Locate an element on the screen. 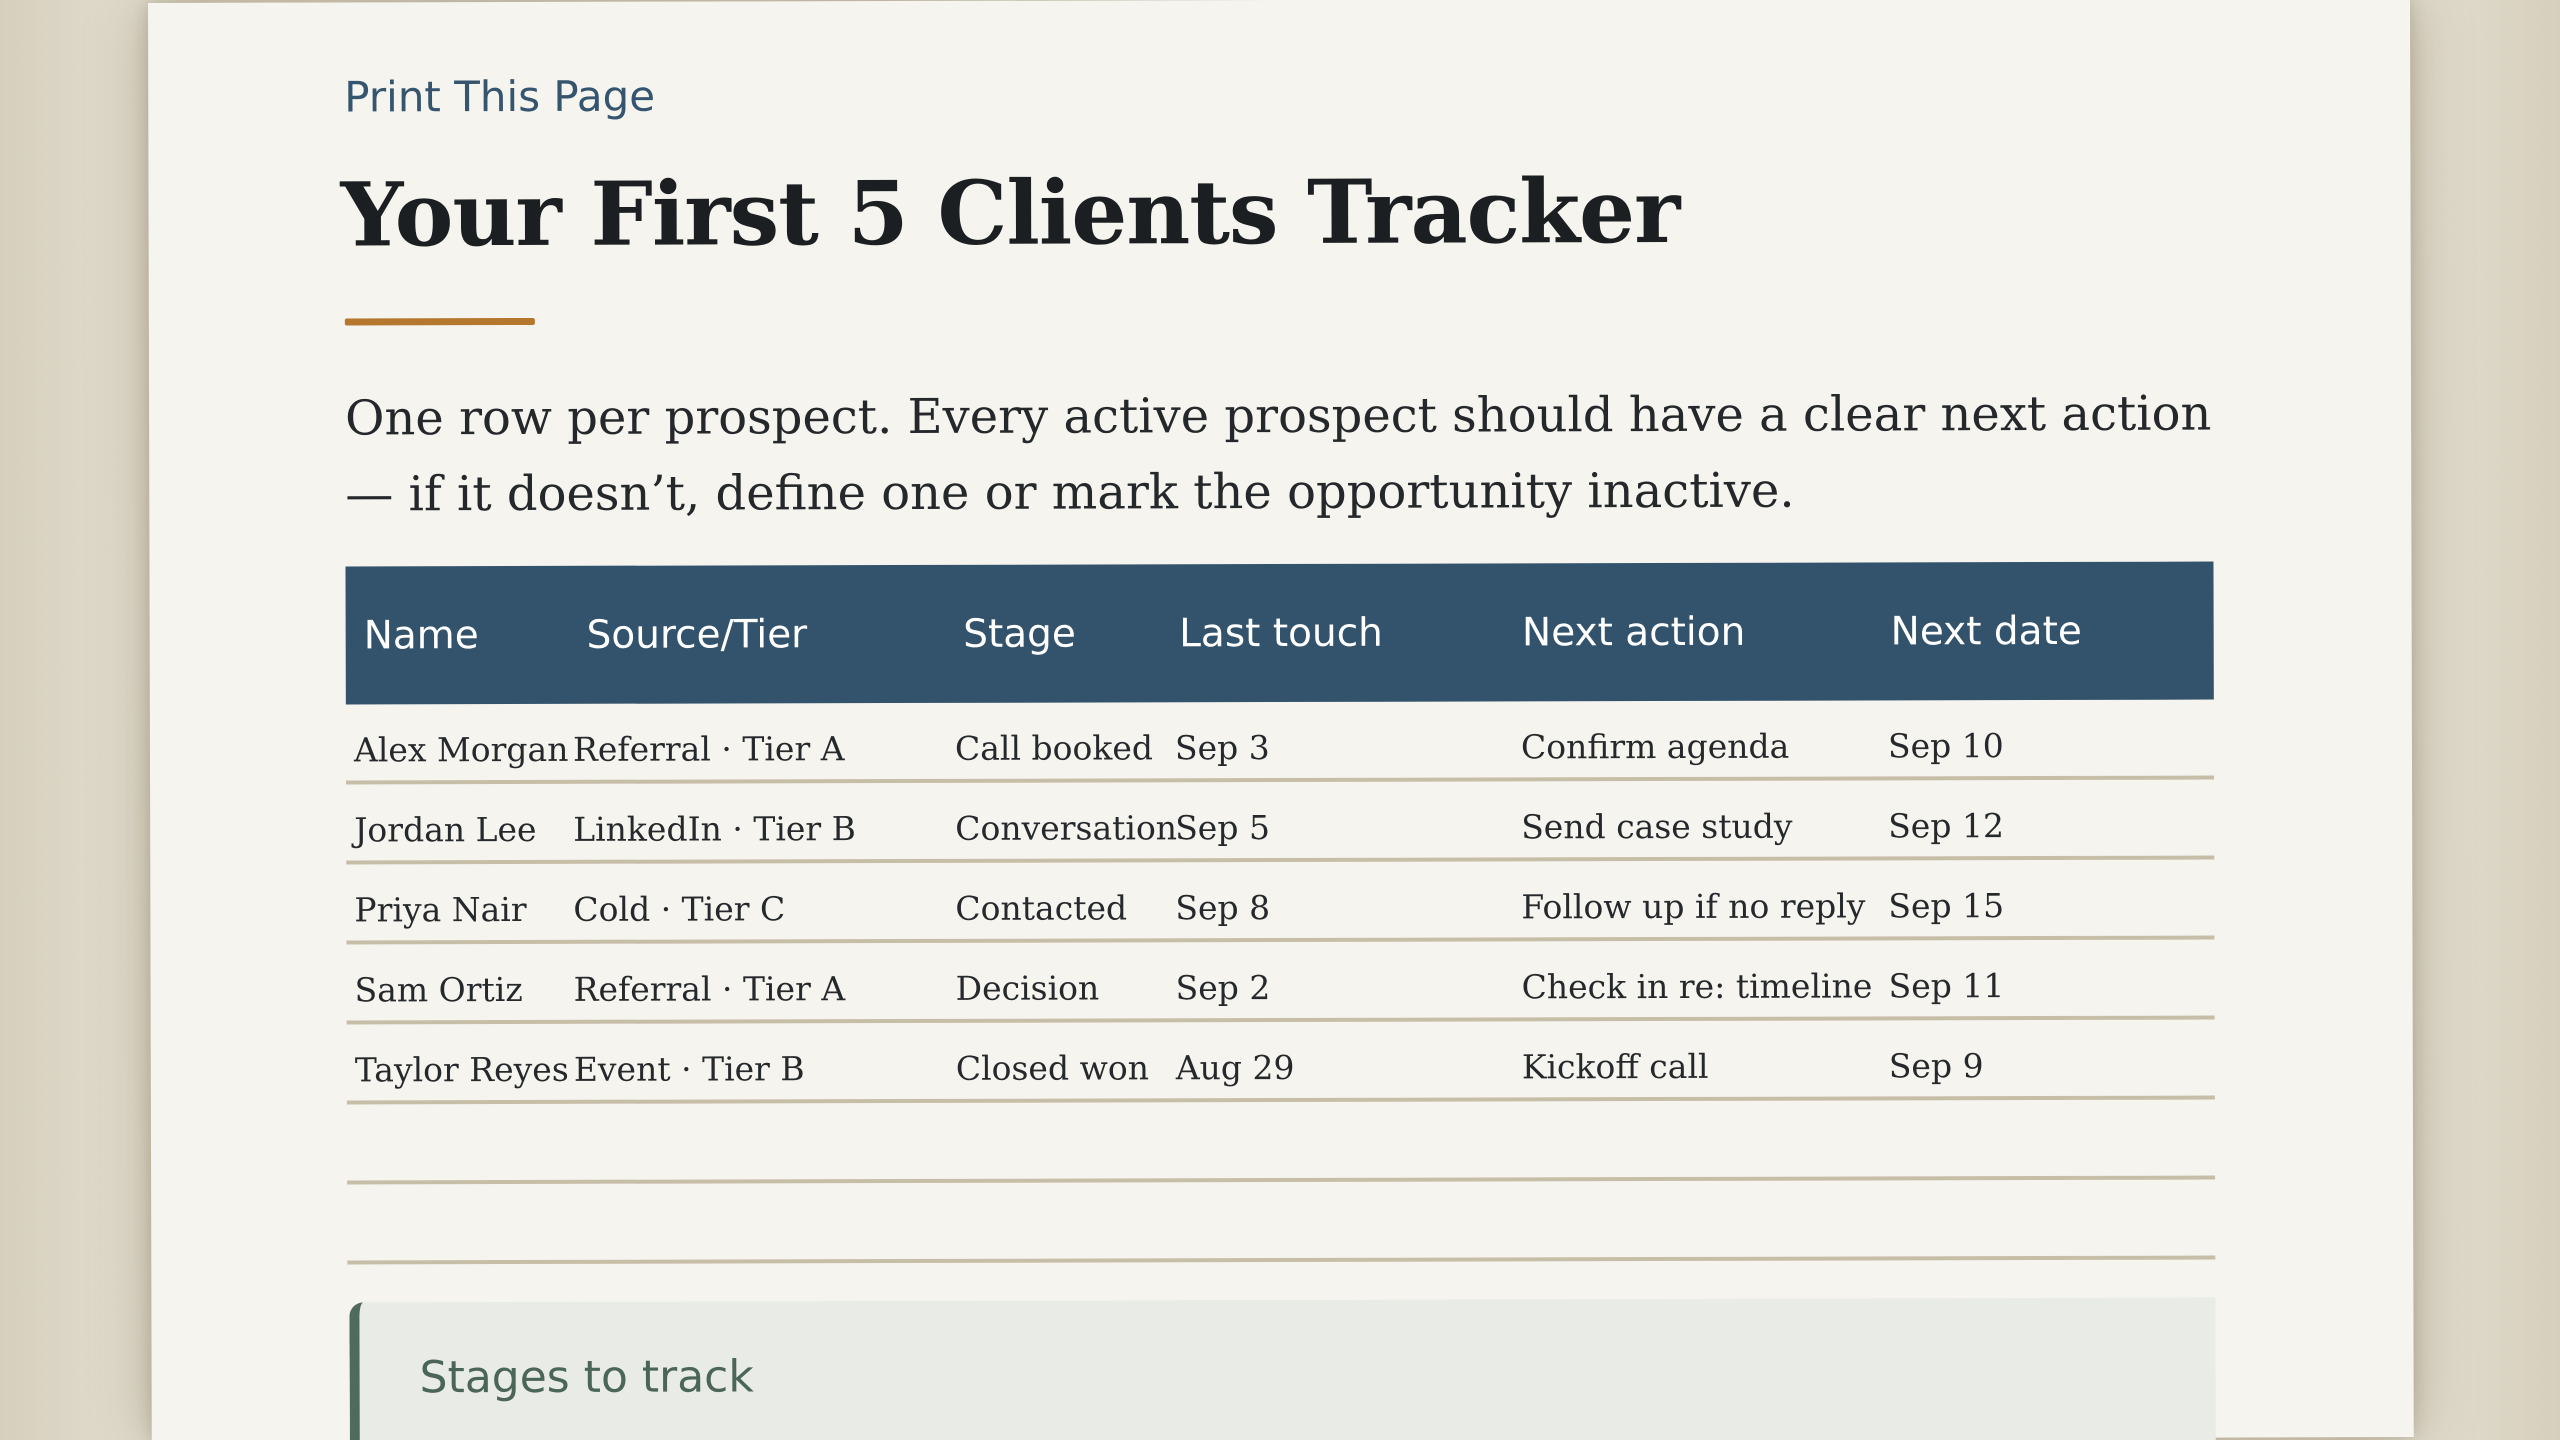 The width and height of the screenshot is (2560, 1440). cell-next-date: Sep 11 is located at coordinates (1946, 985).